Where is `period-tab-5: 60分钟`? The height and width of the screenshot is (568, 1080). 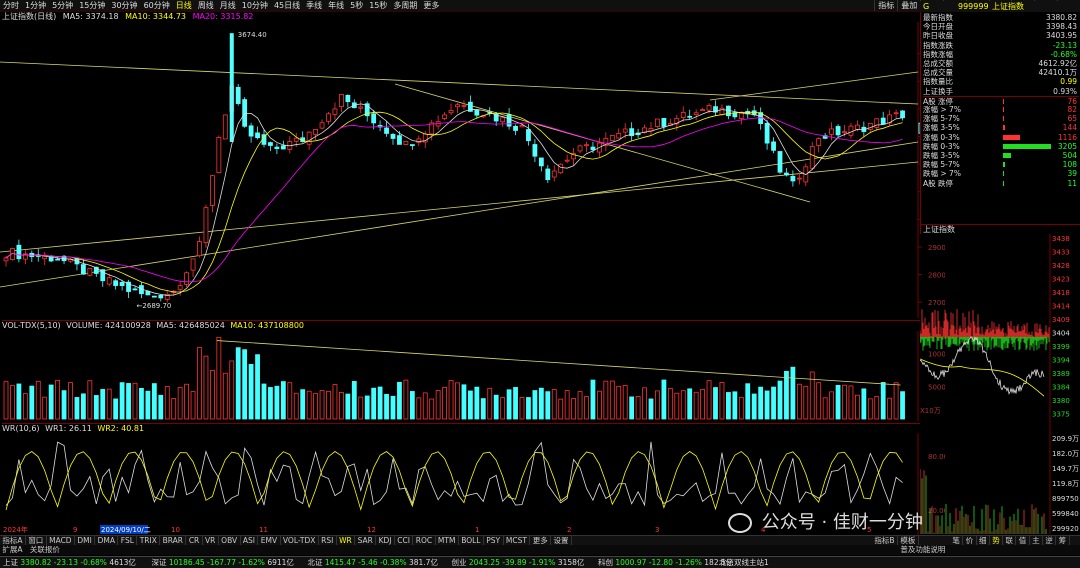
period-tab-5: 60分钟 is located at coordinates (157, 5).